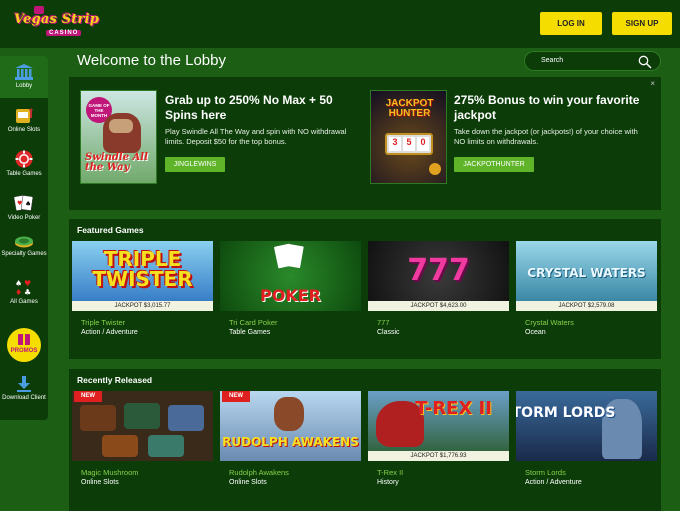 This screenshot has width=680, height=511. Describe the element at coordinates (383, 322) in the screenshot. I see `game-name: 777` at that location.